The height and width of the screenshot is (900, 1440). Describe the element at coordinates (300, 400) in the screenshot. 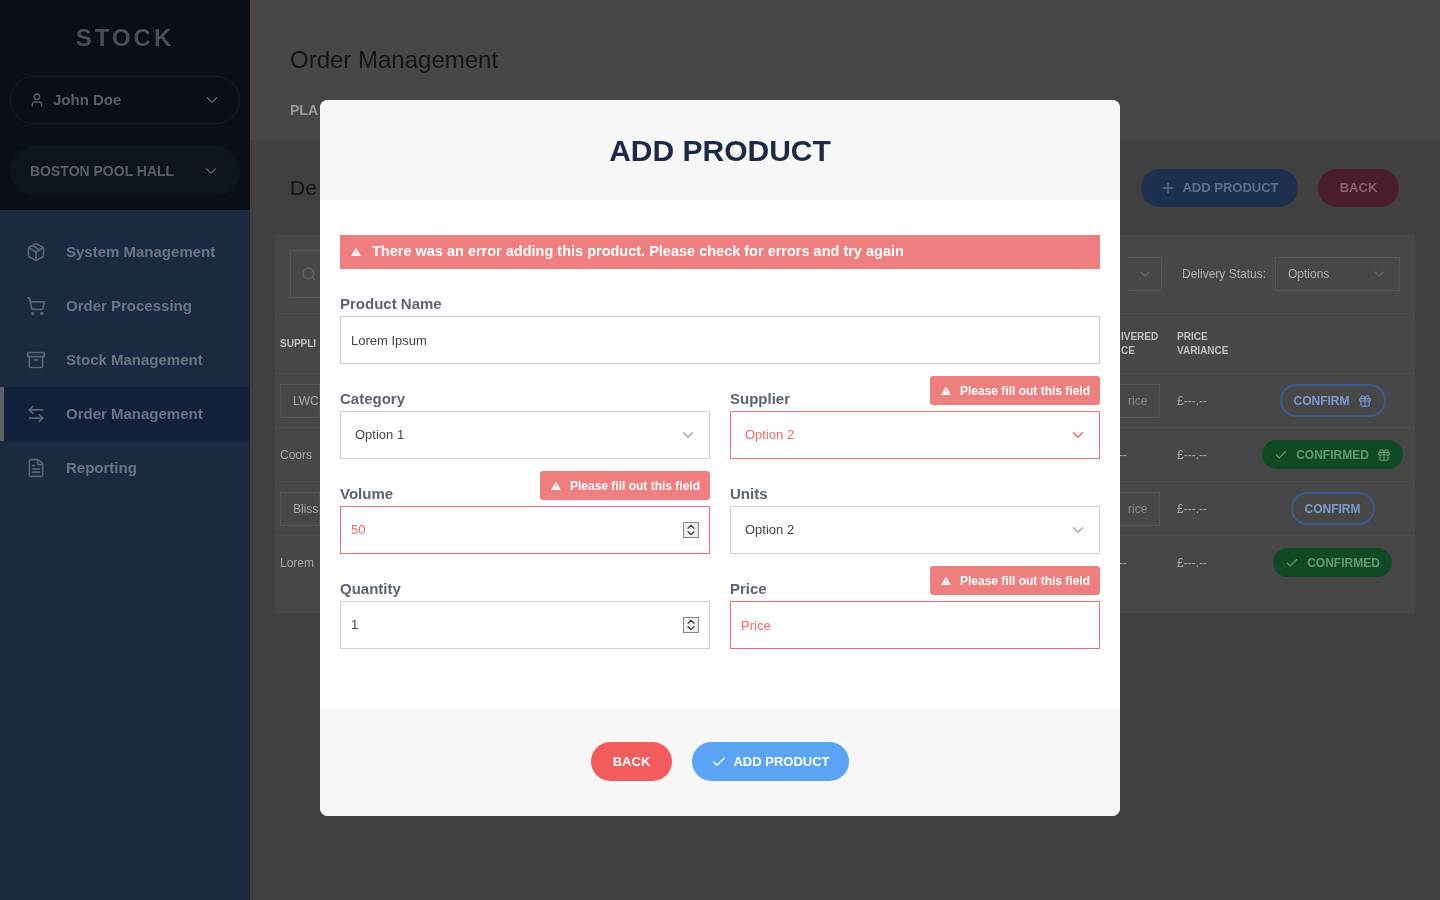

I see `table-input: LWC` at that location.